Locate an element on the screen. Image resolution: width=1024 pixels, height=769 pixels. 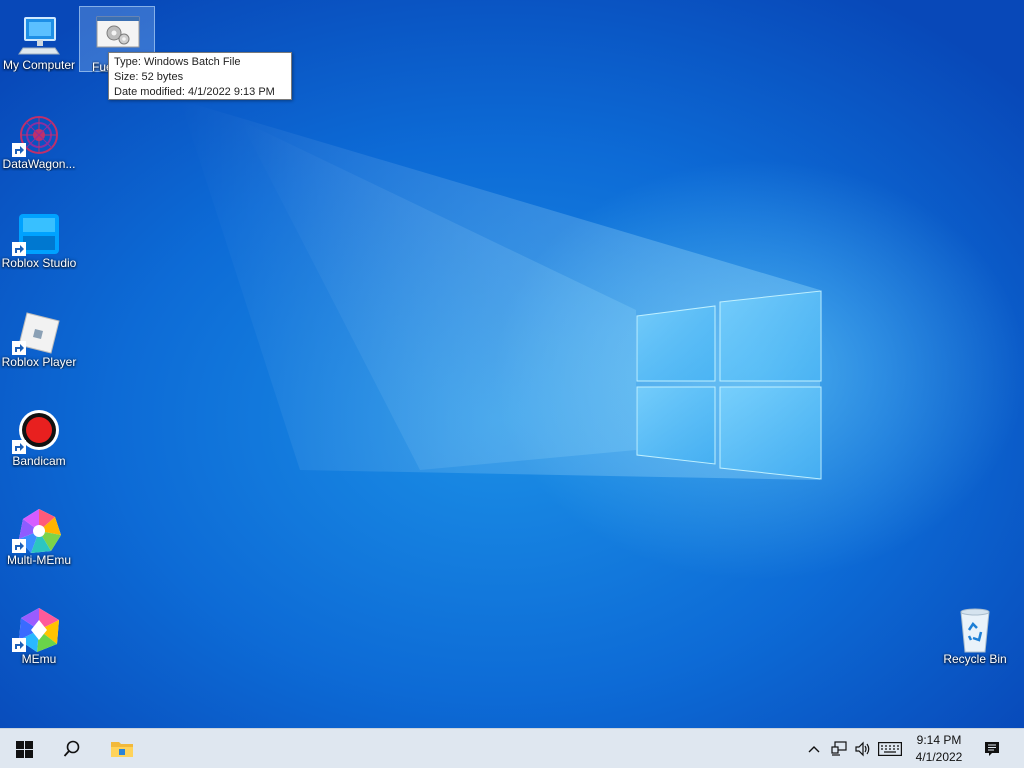
network-button is located at coordinates (839, 749).